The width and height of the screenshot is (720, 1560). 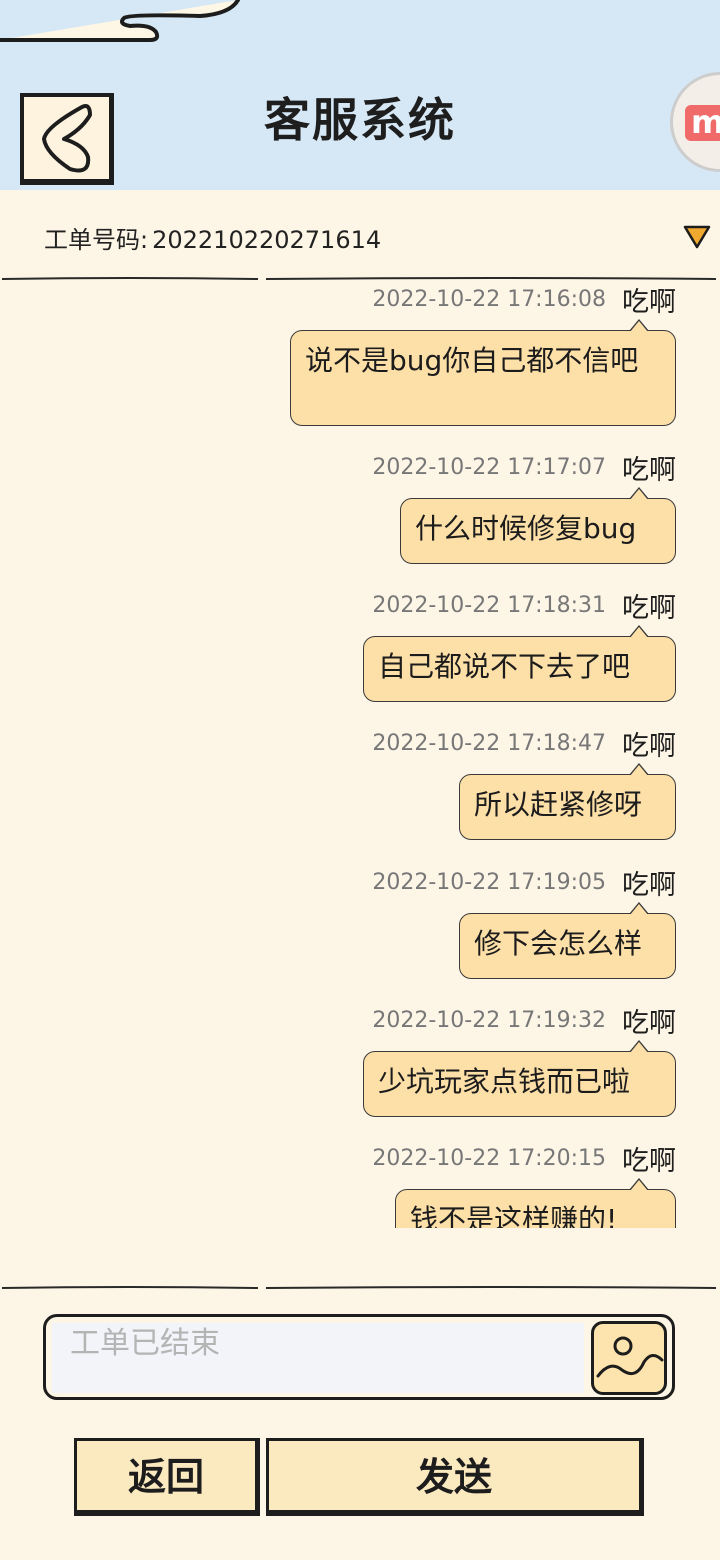 What do you see at coordinates (489, 605) in the screenshot?
I see `message-time: 2022-10-22 17:18:31` at bounding box center [489, 605].